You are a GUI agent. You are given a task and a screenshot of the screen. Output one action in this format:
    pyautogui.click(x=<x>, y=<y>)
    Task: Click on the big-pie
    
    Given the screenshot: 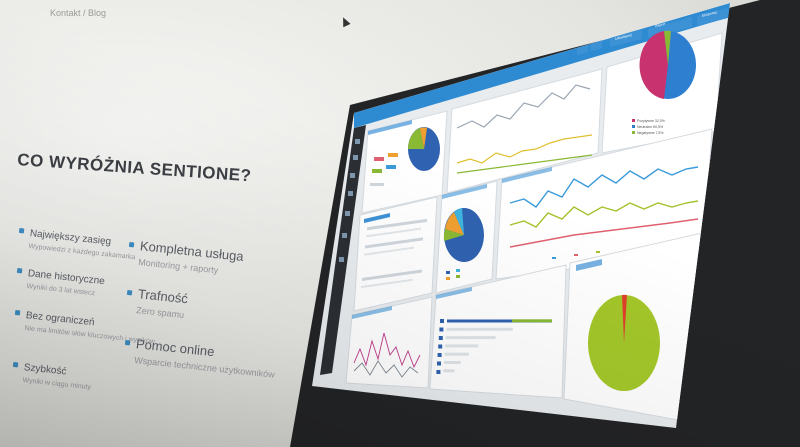 What is the action you would take?
    pyautogui.click(x=624, y=342)
    